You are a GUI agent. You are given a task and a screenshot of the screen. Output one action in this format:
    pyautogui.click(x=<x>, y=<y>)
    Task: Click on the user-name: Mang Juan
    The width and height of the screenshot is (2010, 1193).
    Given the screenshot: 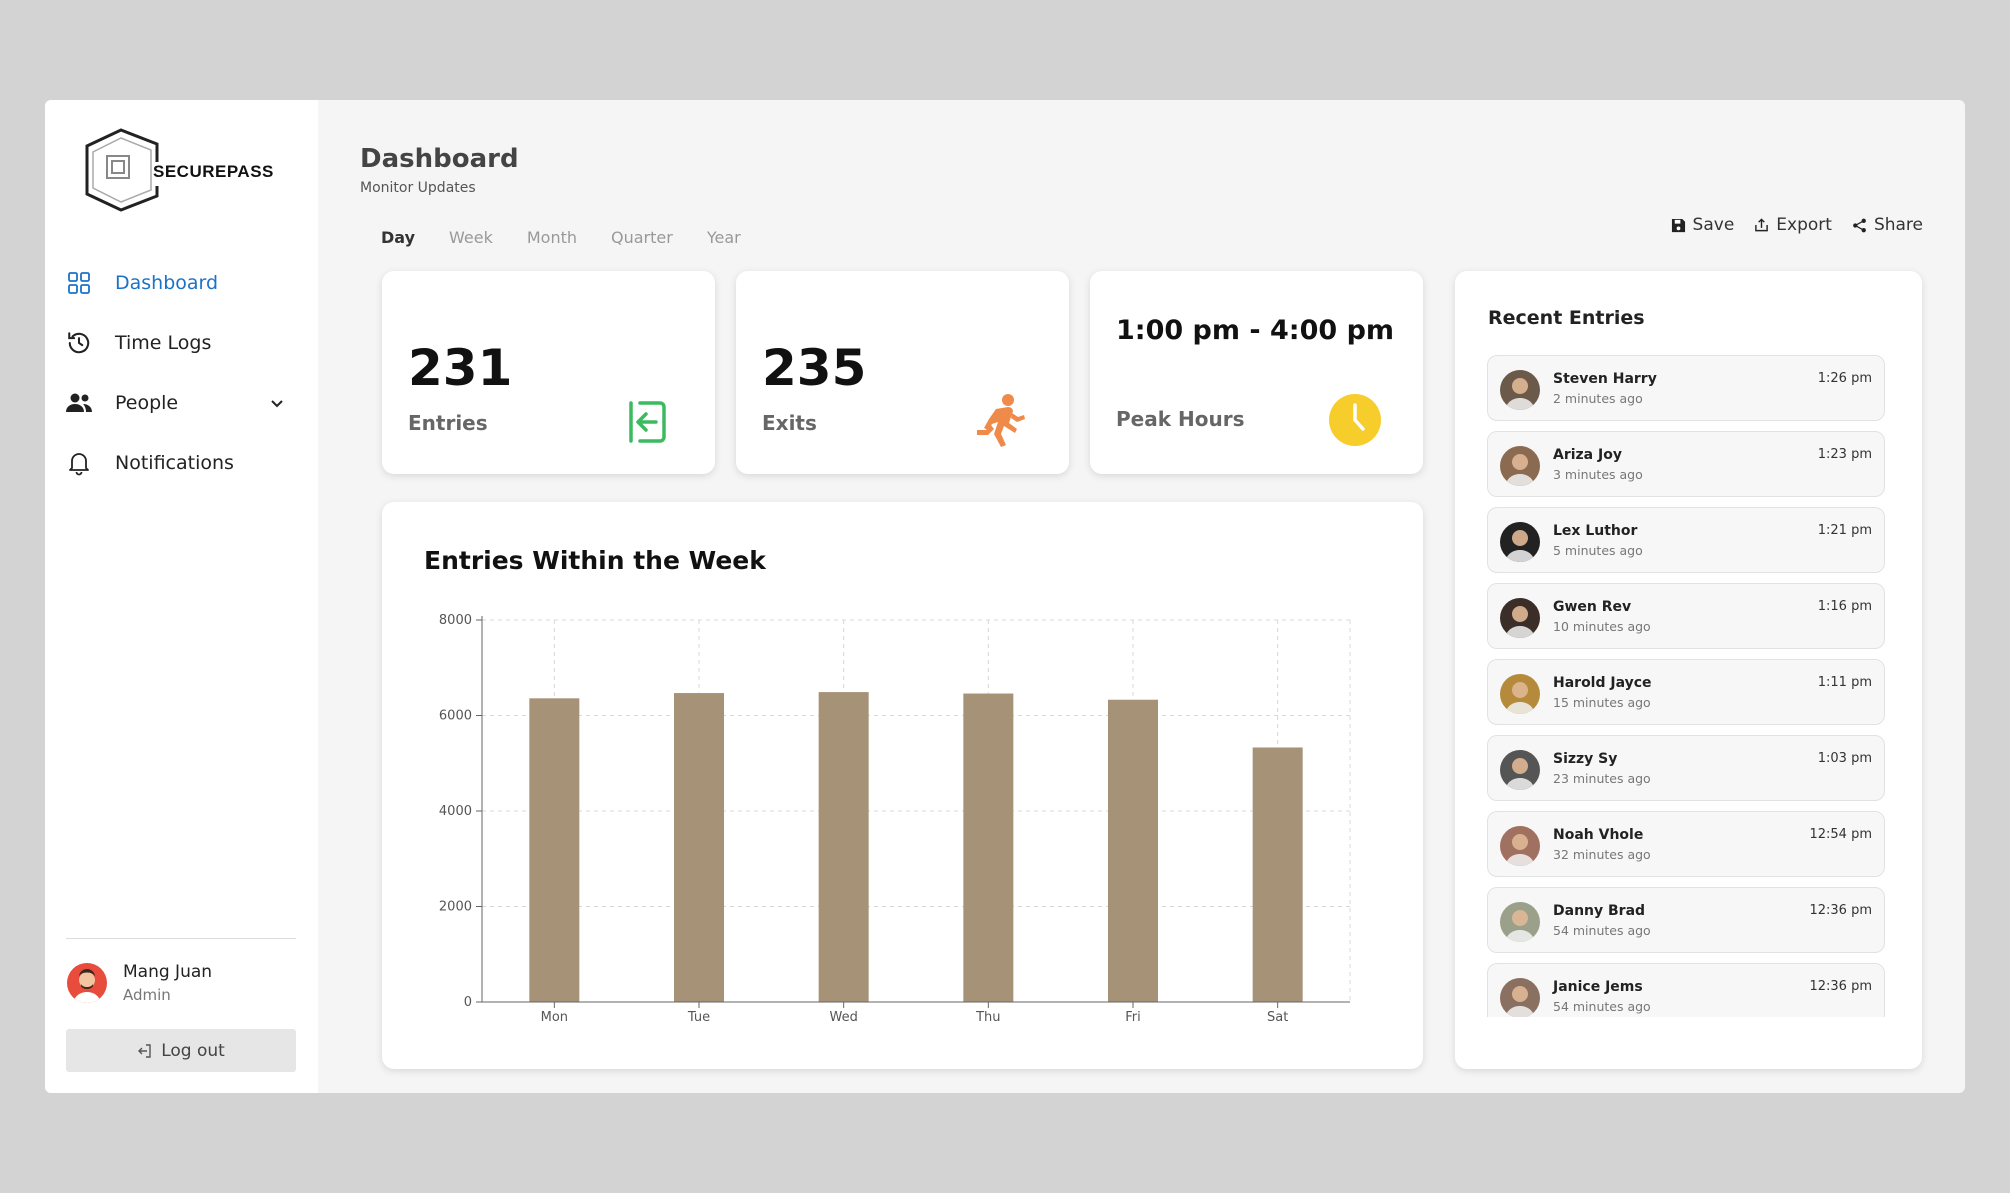 What is the action you would take?
    pyautogui.click(x=168, y=972)
    